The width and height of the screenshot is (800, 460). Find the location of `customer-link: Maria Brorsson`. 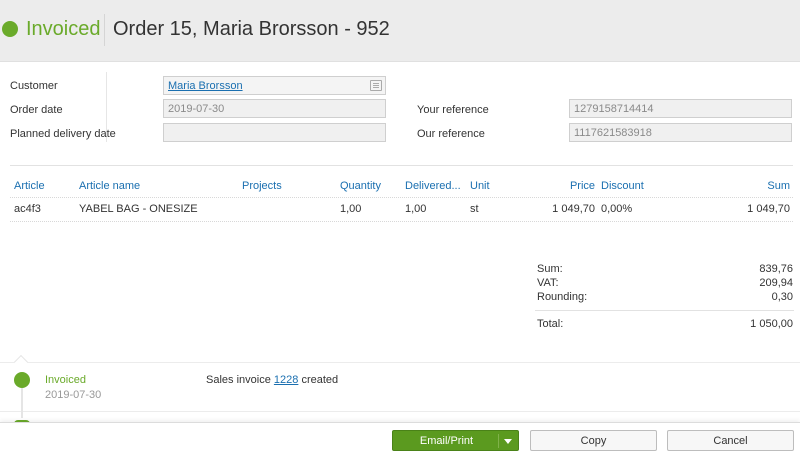

customer-link: Maria Brorsson is located at coordinates (205, 86).